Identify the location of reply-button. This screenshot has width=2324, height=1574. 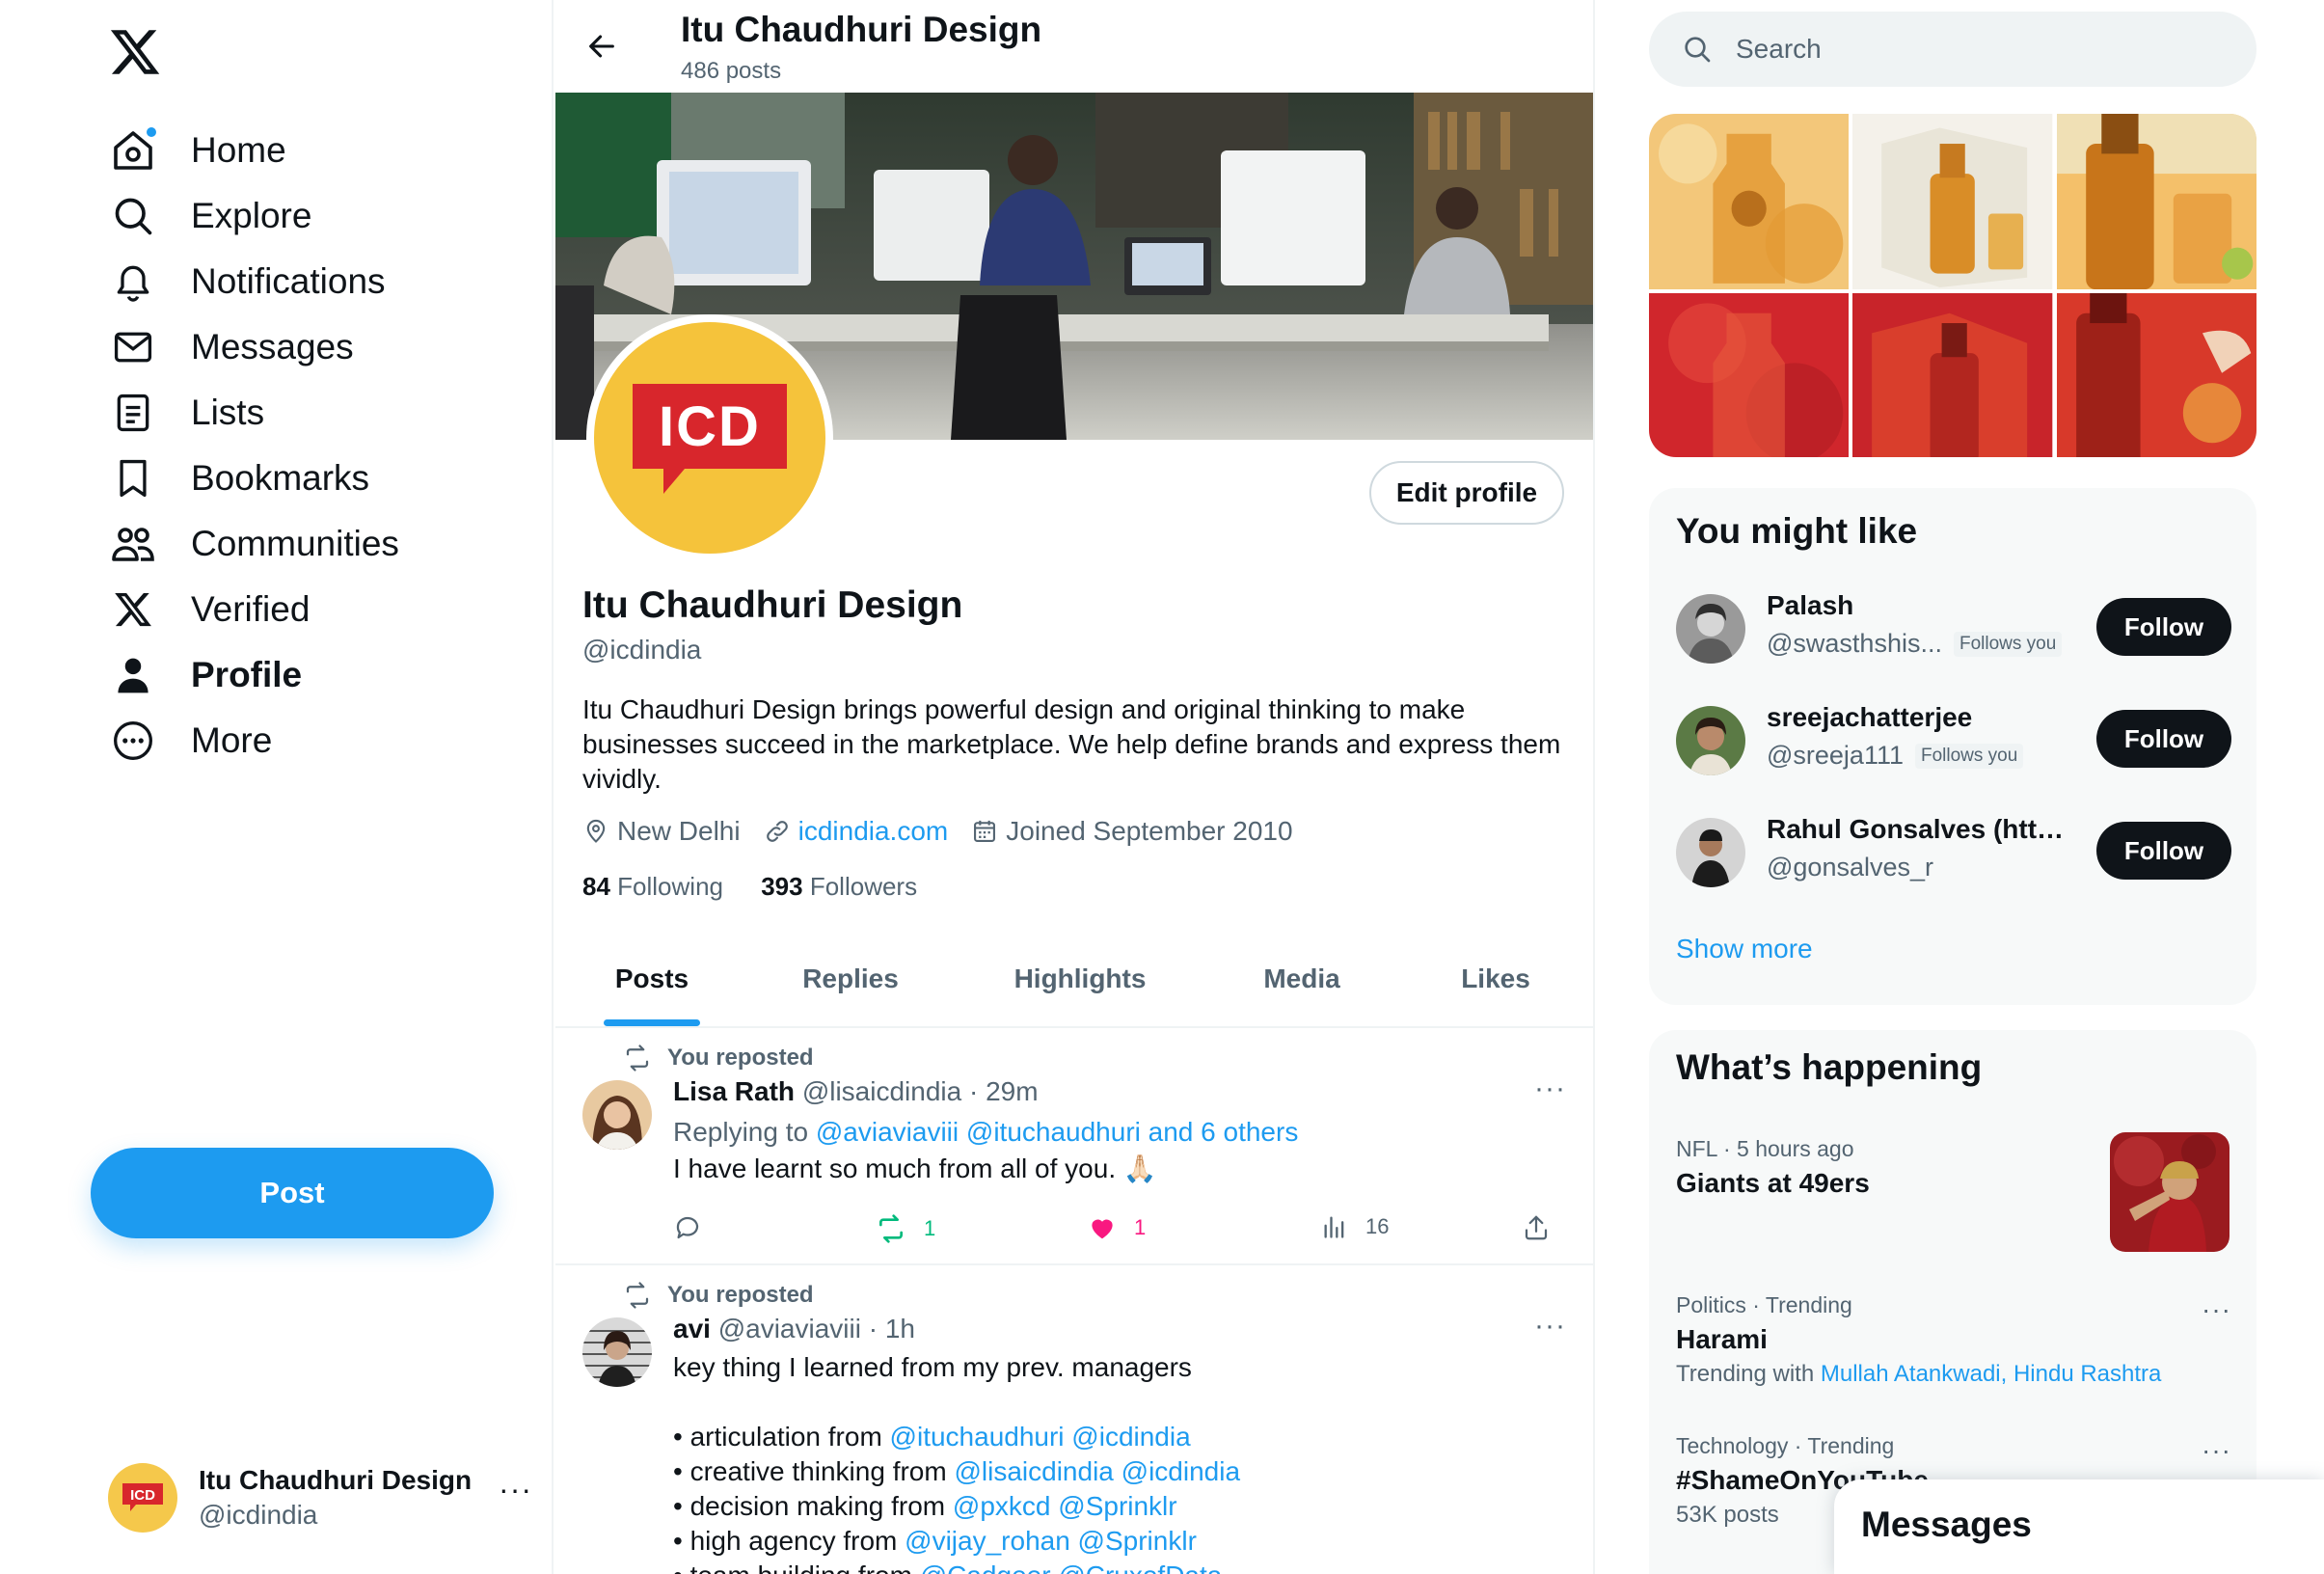
(696, 1227).